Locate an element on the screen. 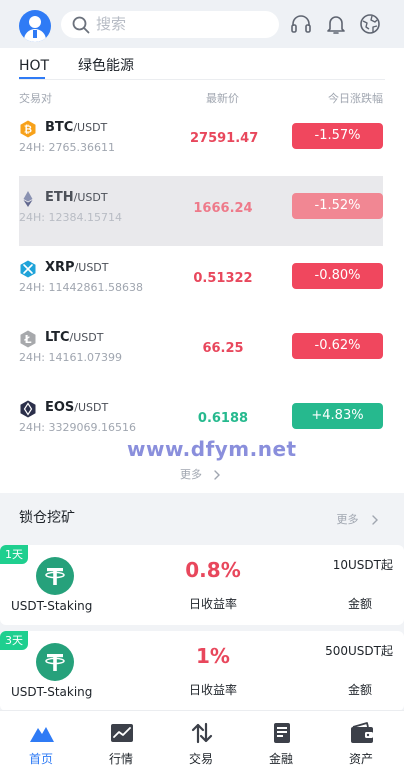 The height and width of the screenshot is (774, 404). nav-item-finance: 金融 is located at coordinates (281, 742).